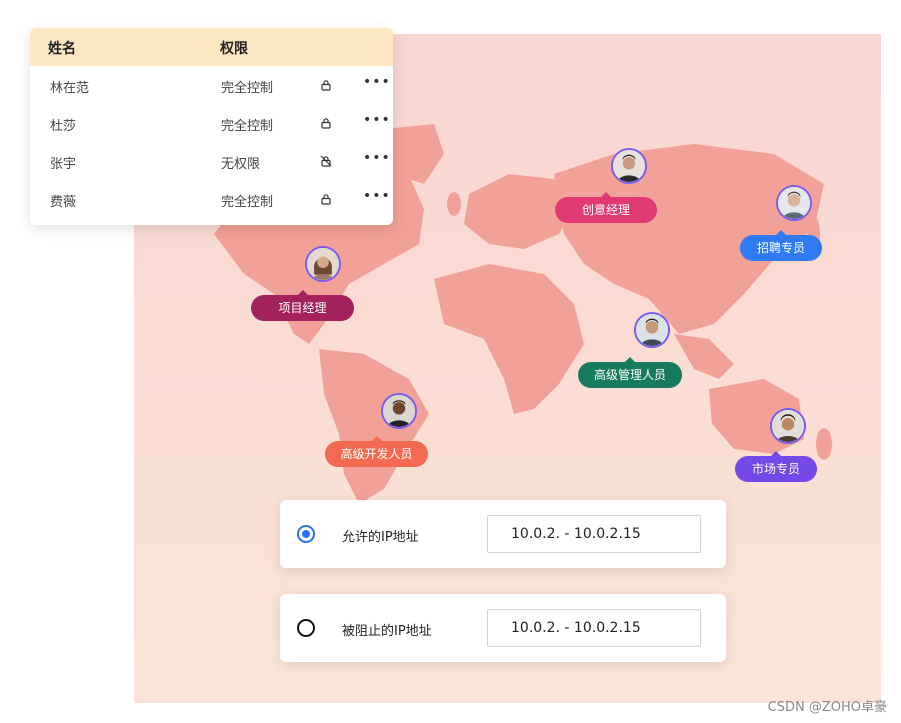  What do you see at coordinates (454, 204) in the screenshot?
I see `island-uk` at bounding box center [454, 204].